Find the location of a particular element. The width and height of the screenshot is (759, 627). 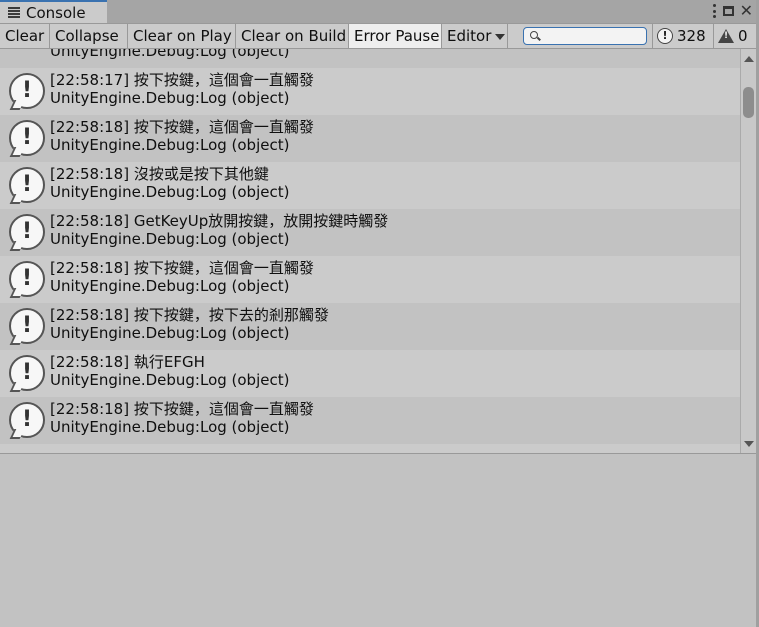

warning-filter-toggle: 0 is located at coordinates (732, 36).